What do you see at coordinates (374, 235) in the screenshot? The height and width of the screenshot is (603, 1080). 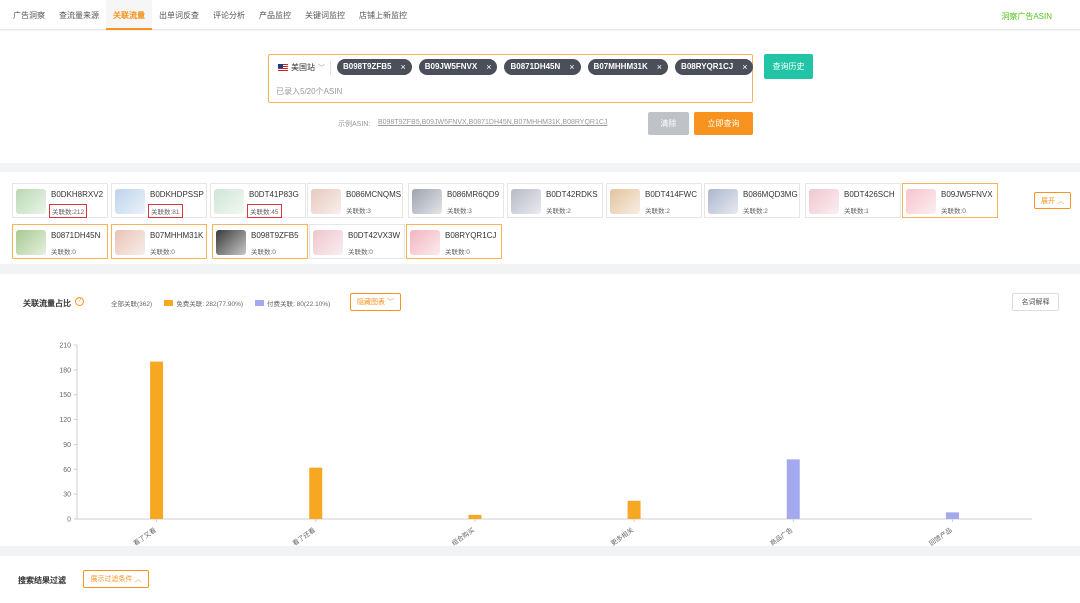 I see `product-asin: B0DT42VX3W` at bounding box center [374, 235].